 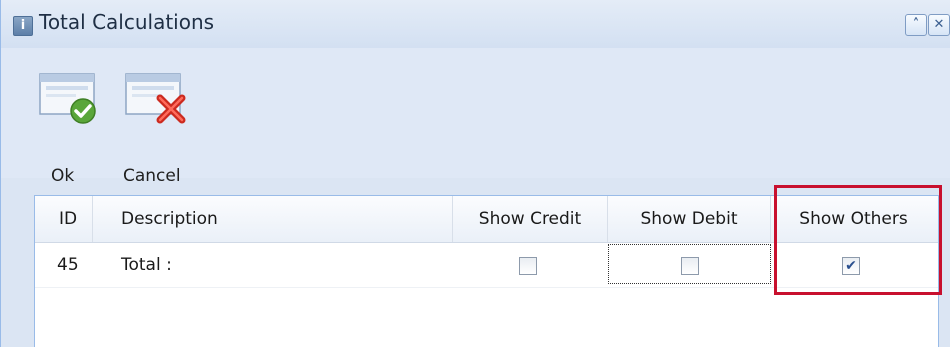 What do you see at coordinates (155, 98) in the screenshot?
I see `window-delete-icon` at bounding box center [155, 98].